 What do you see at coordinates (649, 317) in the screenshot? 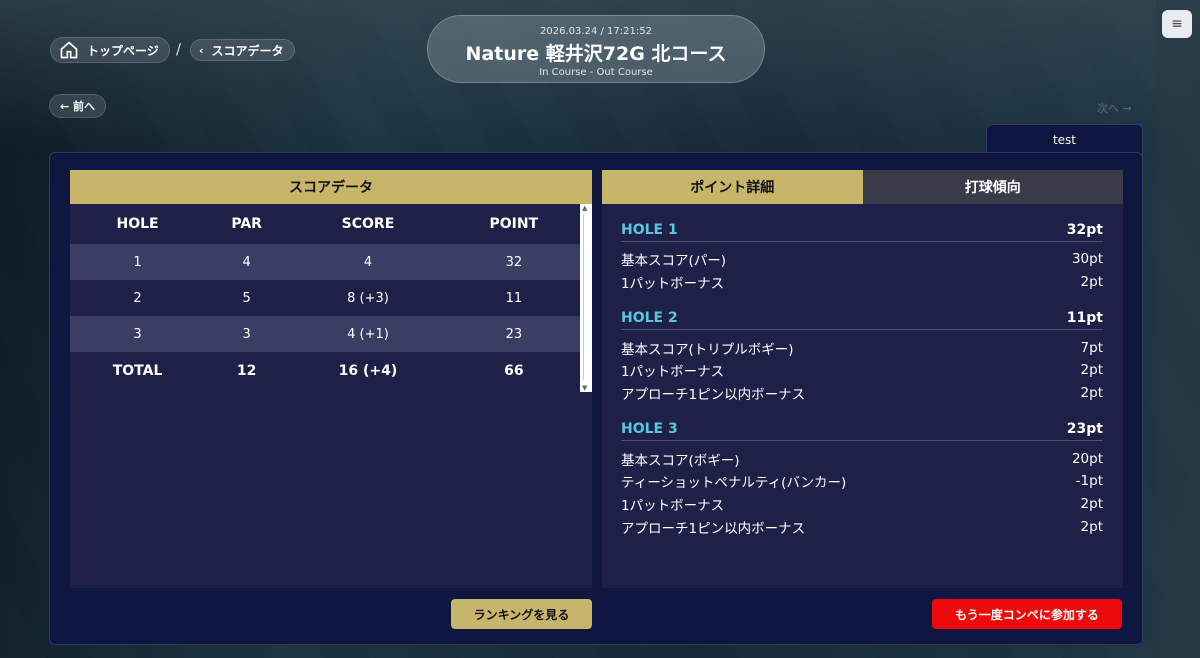
I see `hole-label: HOLE 2` at bounding box center [649, 317].